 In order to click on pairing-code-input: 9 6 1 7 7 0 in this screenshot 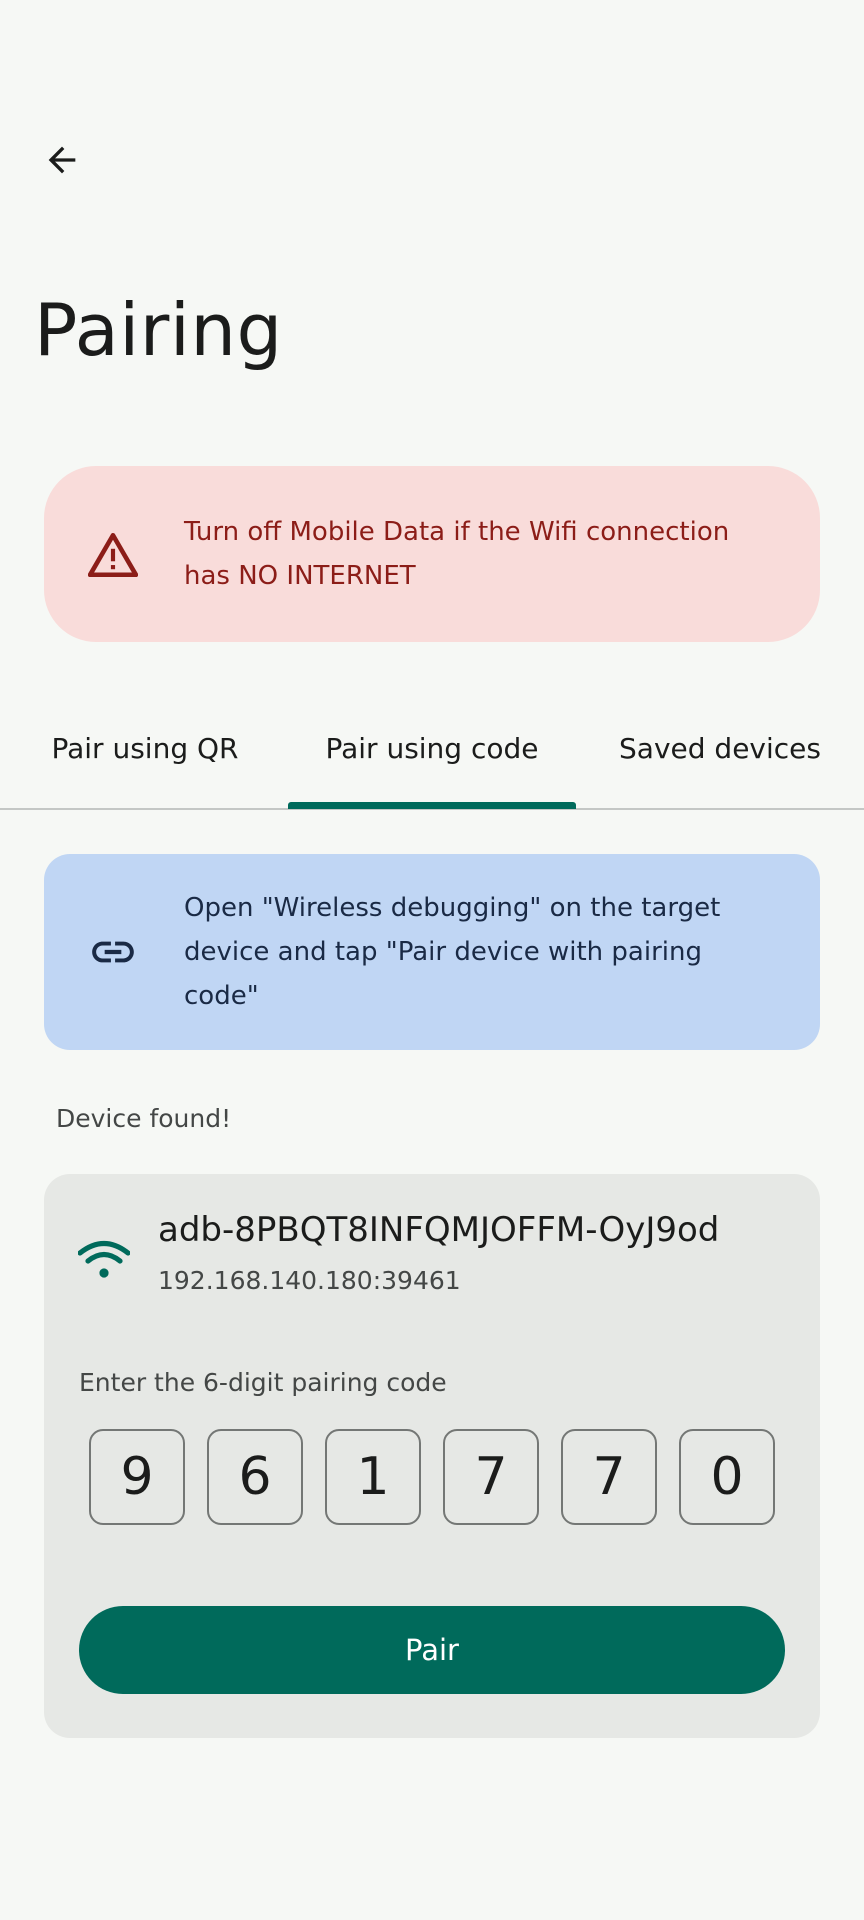, I will do `click(432, 1477)`.